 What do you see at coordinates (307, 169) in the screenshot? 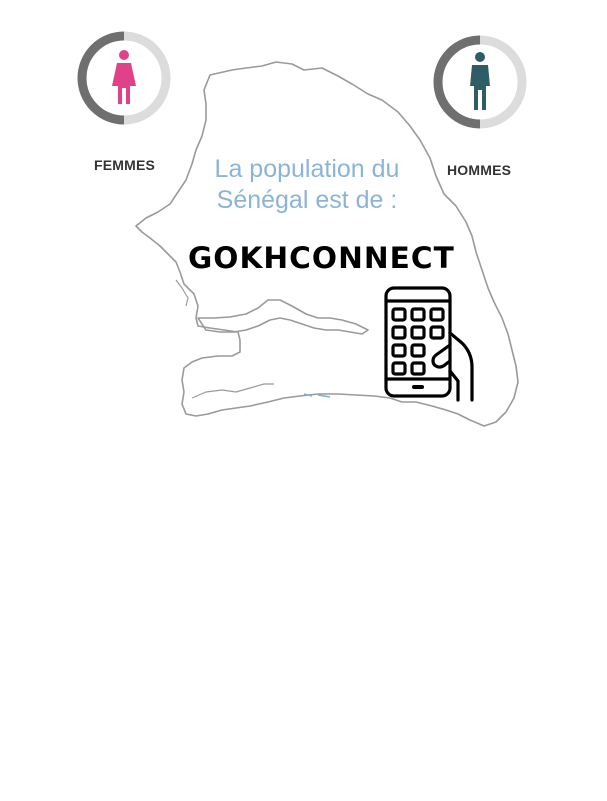
I see `headline-line-1: La population du` at bounding box center [307, 169].